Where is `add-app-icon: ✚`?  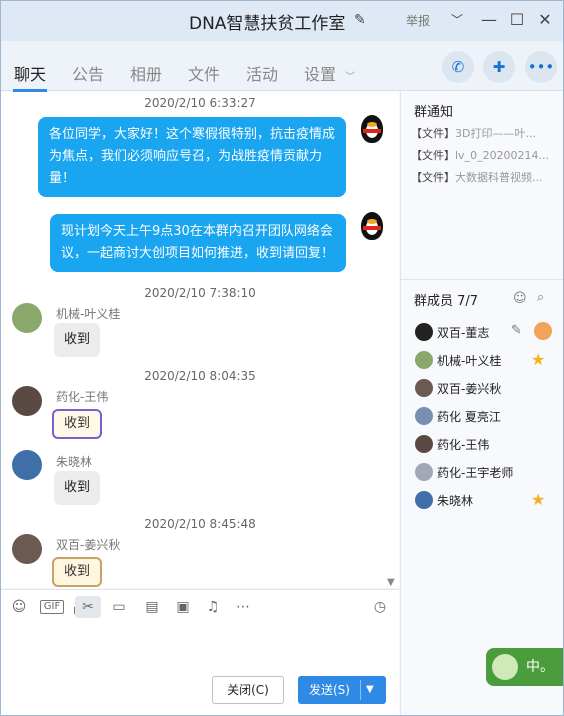
add-app-icon: ✚ is located at coordinates (499, 67).